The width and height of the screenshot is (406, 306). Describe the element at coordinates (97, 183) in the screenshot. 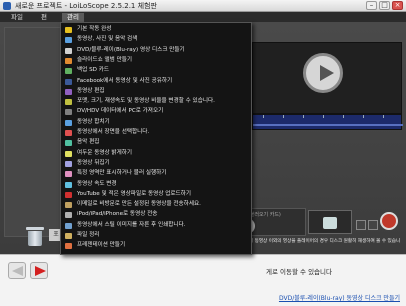

I see `menu-item-label: 동영상 속도 변경` at that location.